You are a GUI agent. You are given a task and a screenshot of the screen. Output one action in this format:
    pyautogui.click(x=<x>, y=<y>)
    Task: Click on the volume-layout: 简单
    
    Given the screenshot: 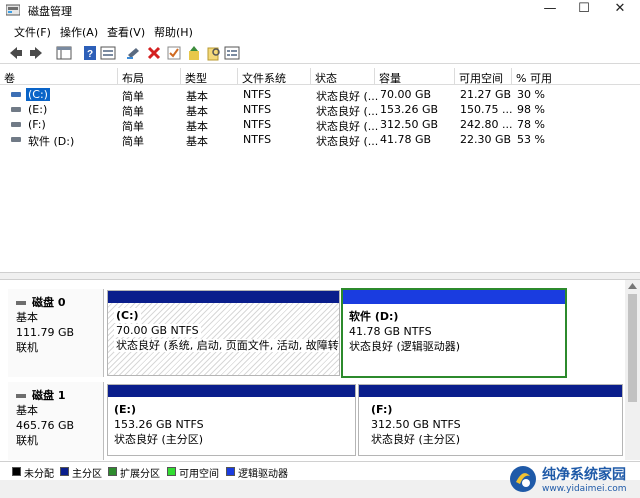 What is the action you would take?
    pyautogui.click(x=133, y=141)
    